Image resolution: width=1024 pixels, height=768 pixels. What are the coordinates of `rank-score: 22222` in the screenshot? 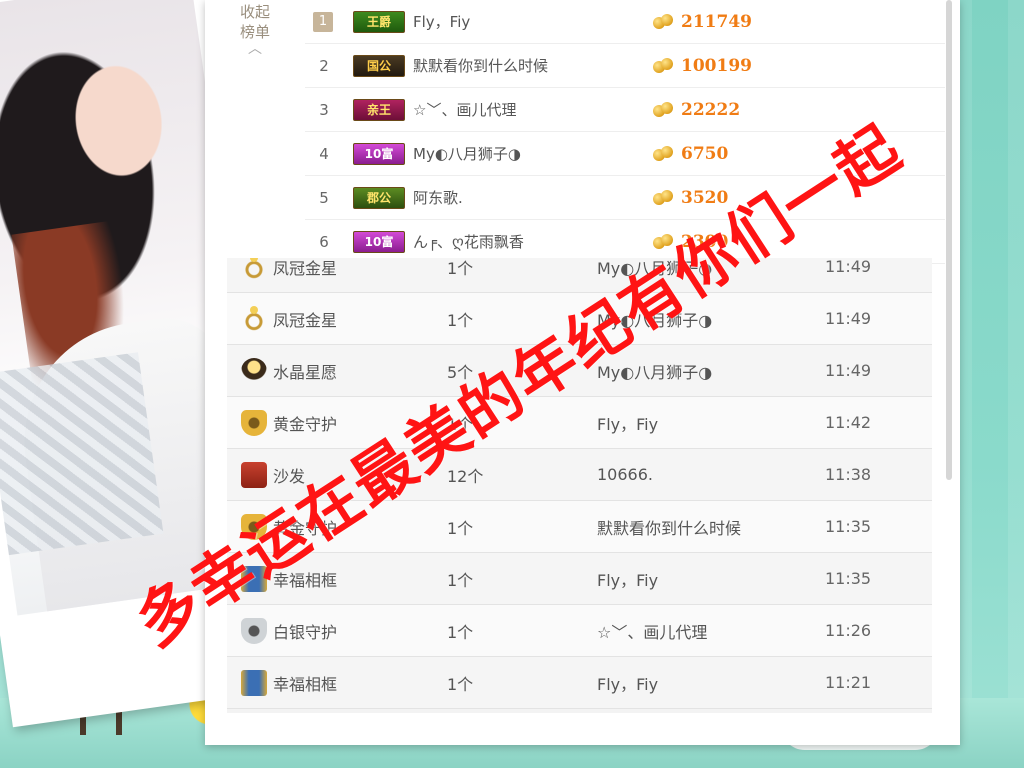 It's located at (711, 109).